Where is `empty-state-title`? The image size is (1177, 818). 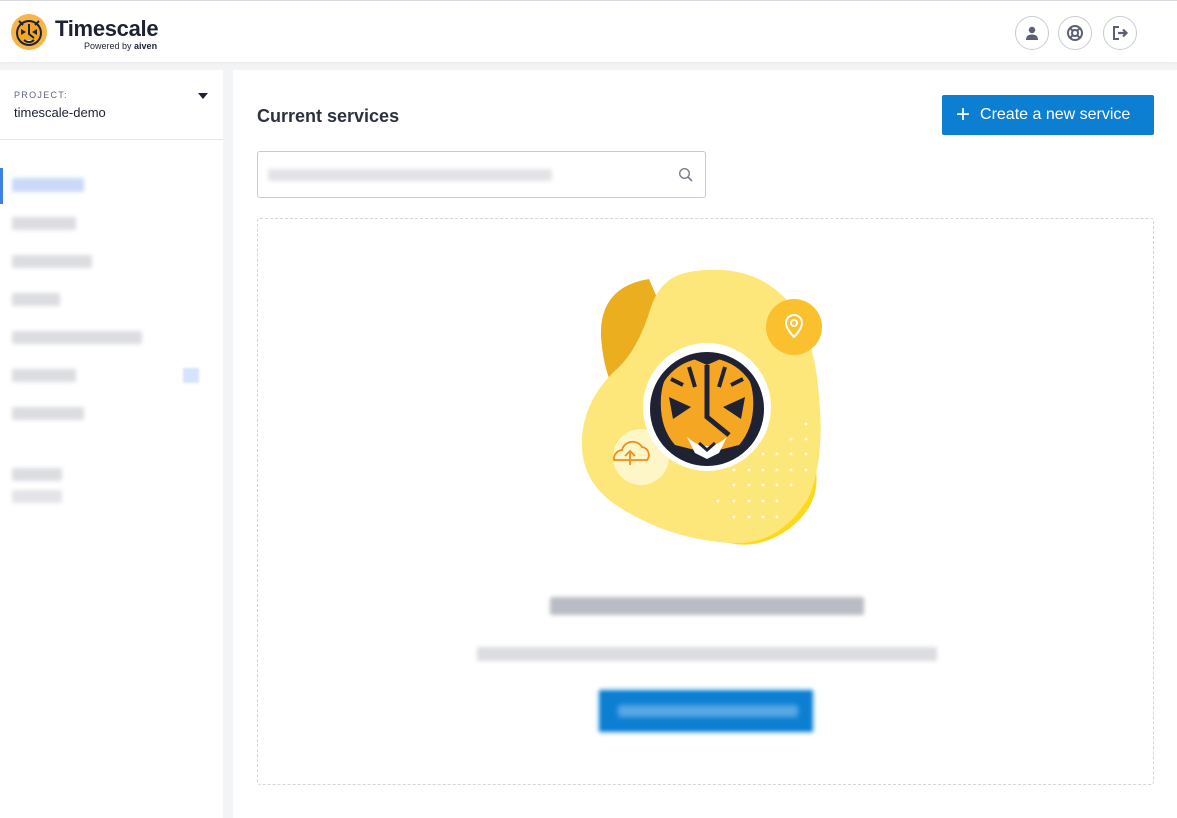
empty-state-title is located at coordinates (706, 608).